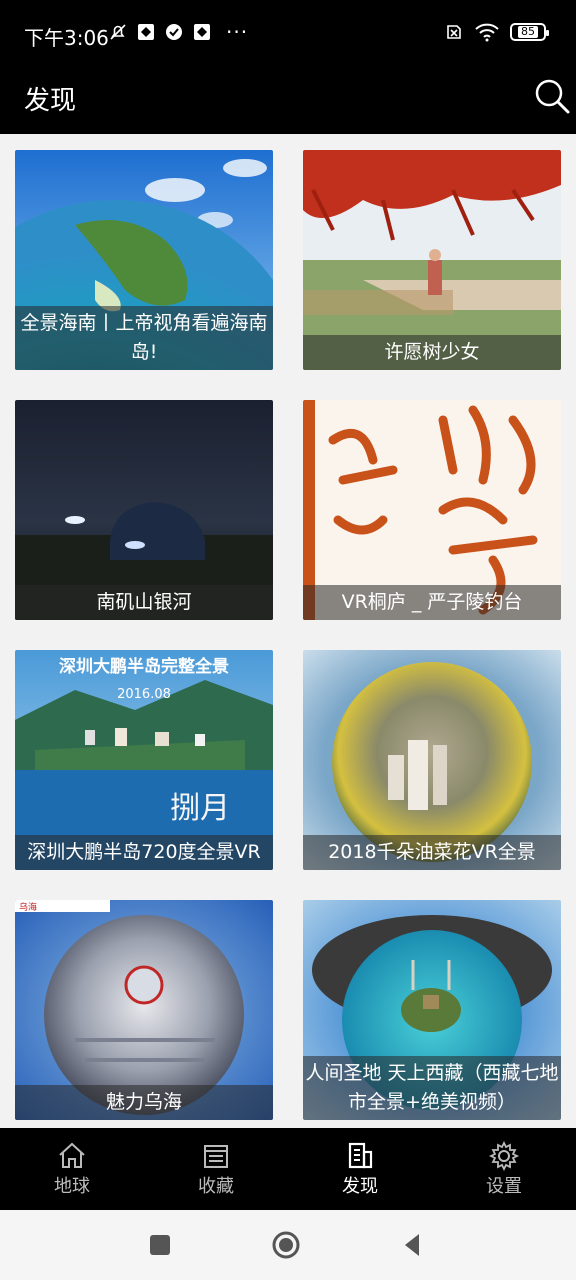  I want to click on vr-card-tonglu: VR桐庐 _ 严子陵钓台, so click(432, 510).